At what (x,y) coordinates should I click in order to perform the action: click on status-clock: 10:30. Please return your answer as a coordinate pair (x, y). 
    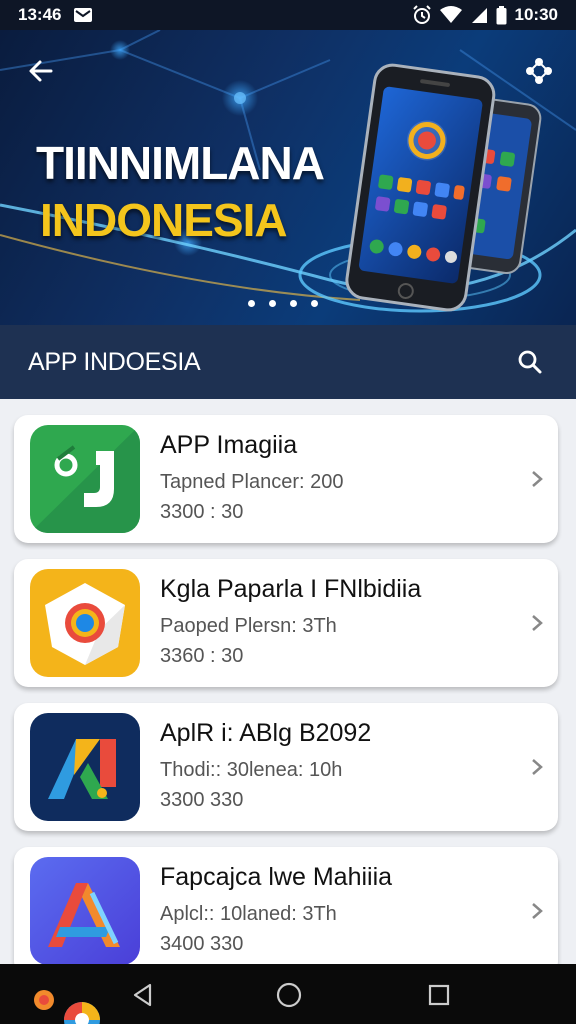
    Looking at the image, I should click on (536, 14).